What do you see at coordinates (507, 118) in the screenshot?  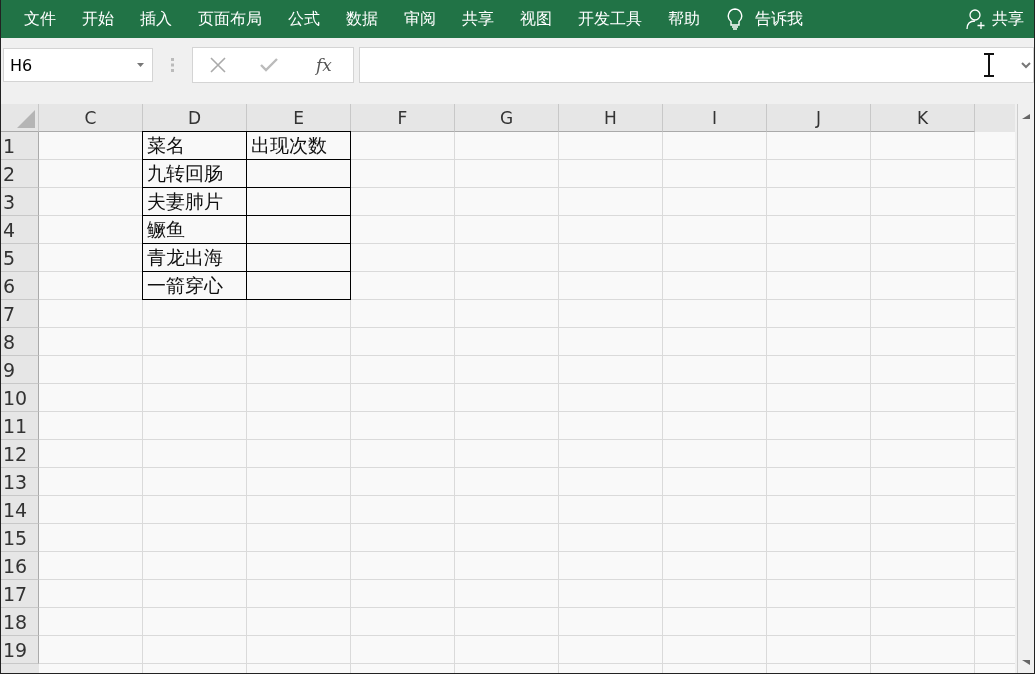 I see `column-header: G` at bounding box center [507, 118].